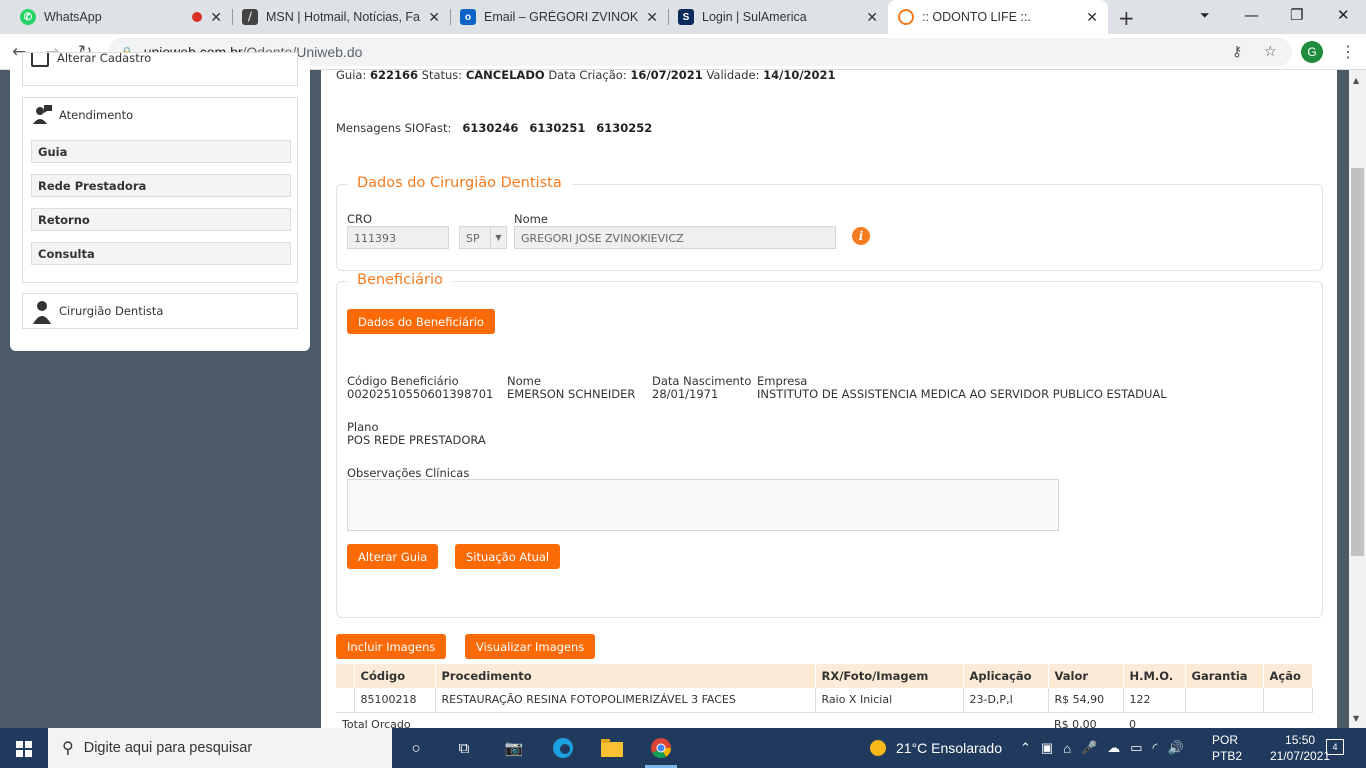 The image size is (1366, 768). I want to click on nascimento-label: Data Nascimento, so click(702, 381).